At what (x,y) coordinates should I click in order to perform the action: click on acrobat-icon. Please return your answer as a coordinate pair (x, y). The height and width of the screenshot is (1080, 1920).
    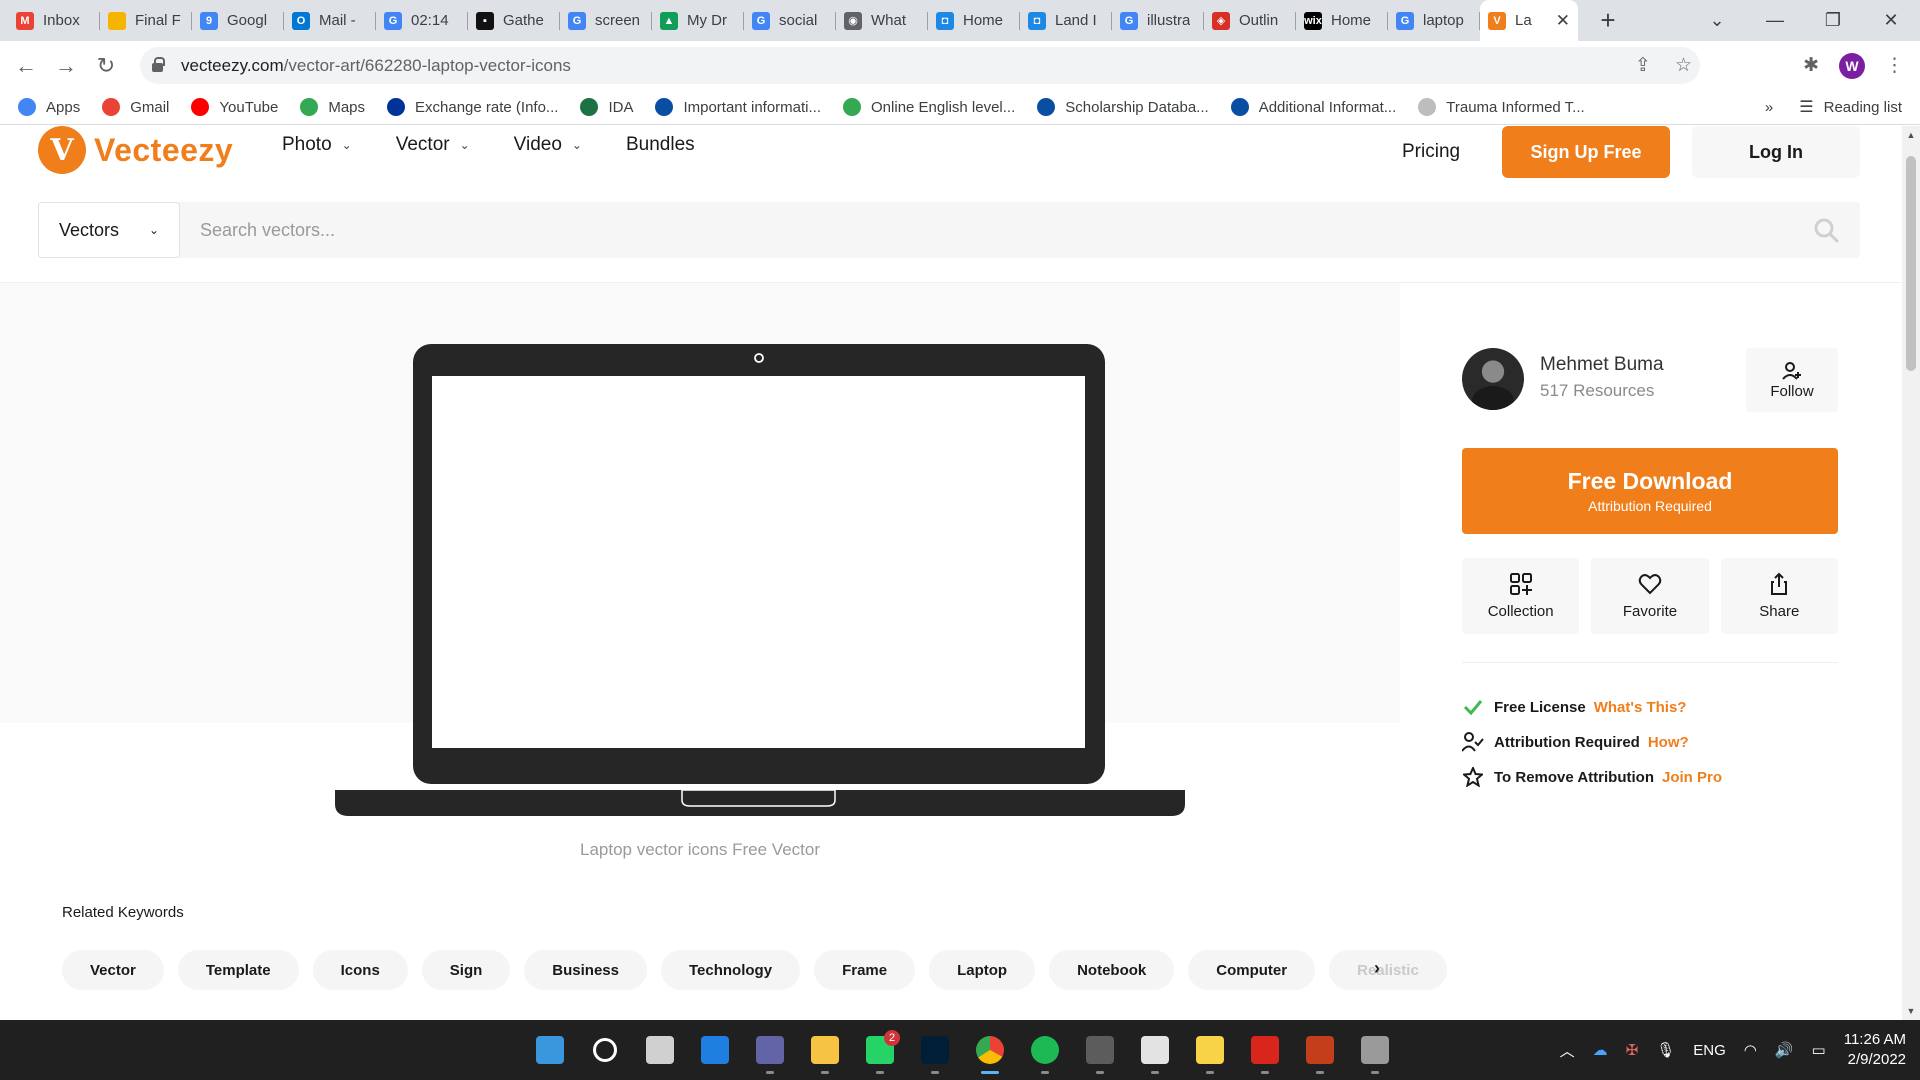
    Looking at the image, I should click on (1265, 1051).